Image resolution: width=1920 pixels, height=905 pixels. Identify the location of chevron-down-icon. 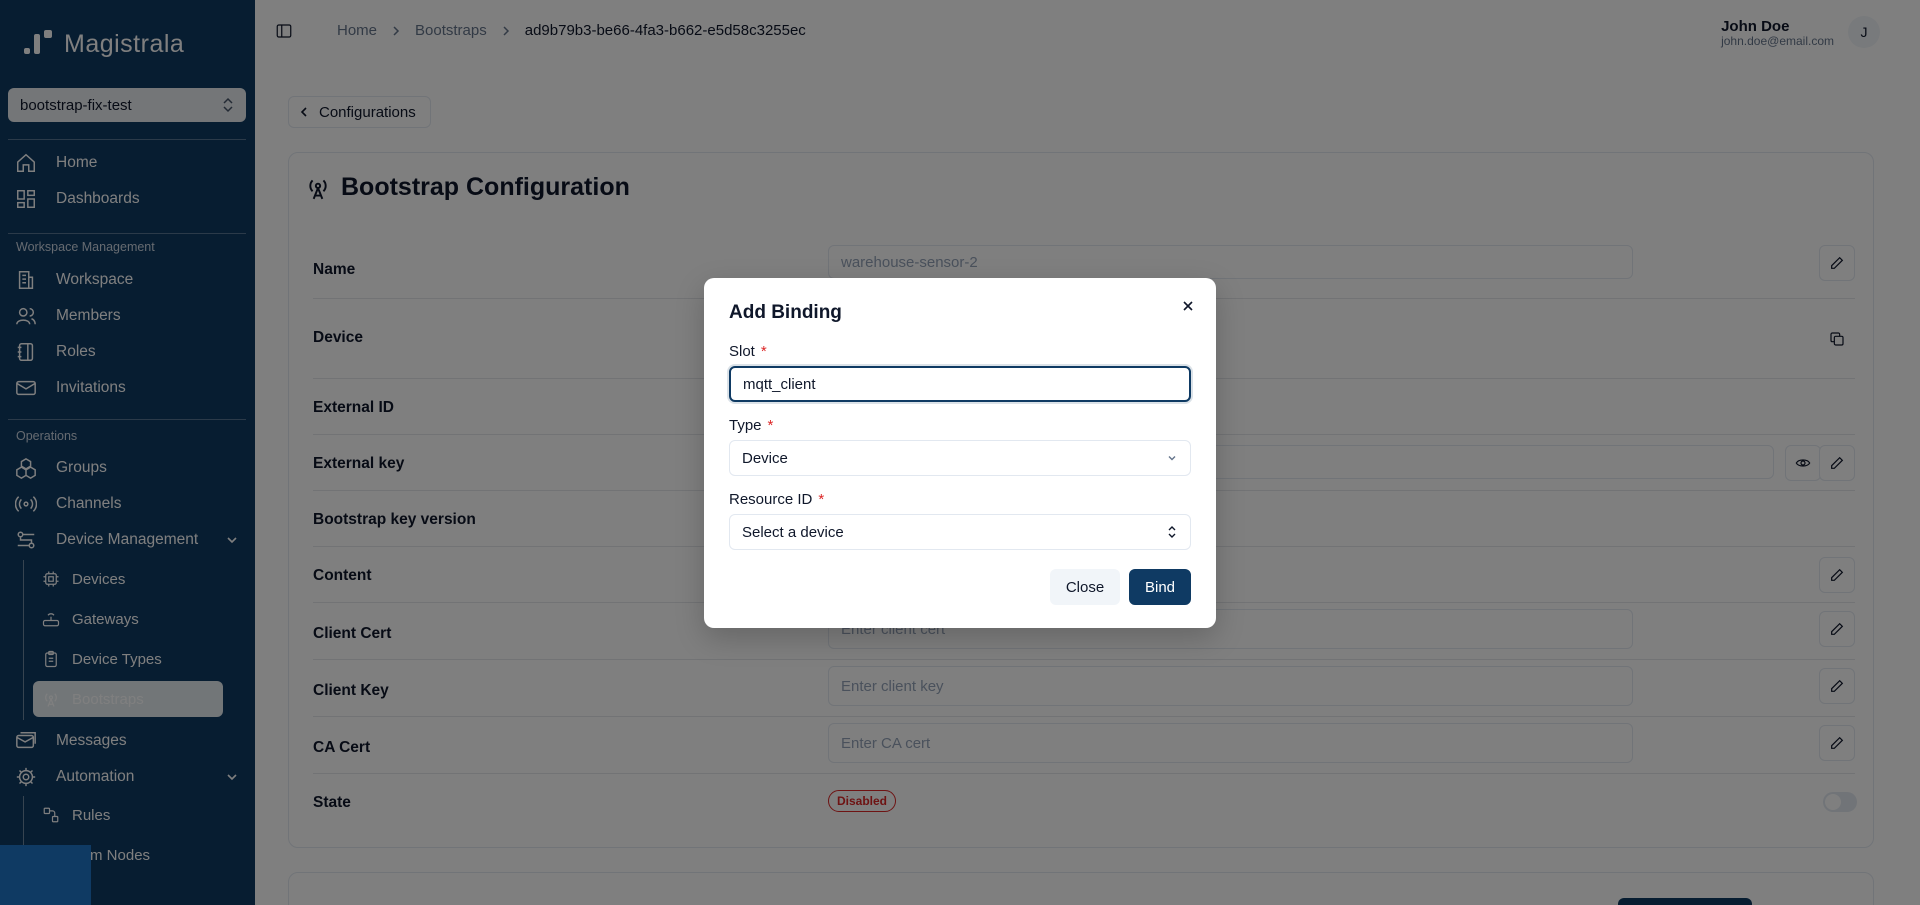
(1172, 458).